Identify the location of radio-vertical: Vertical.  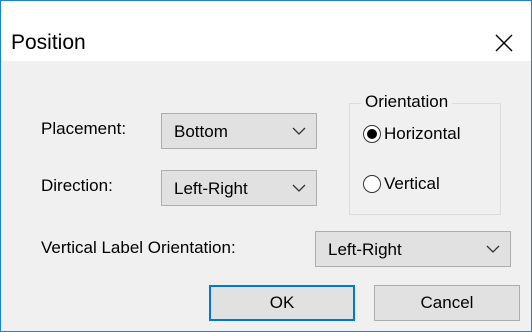
(401, 184).